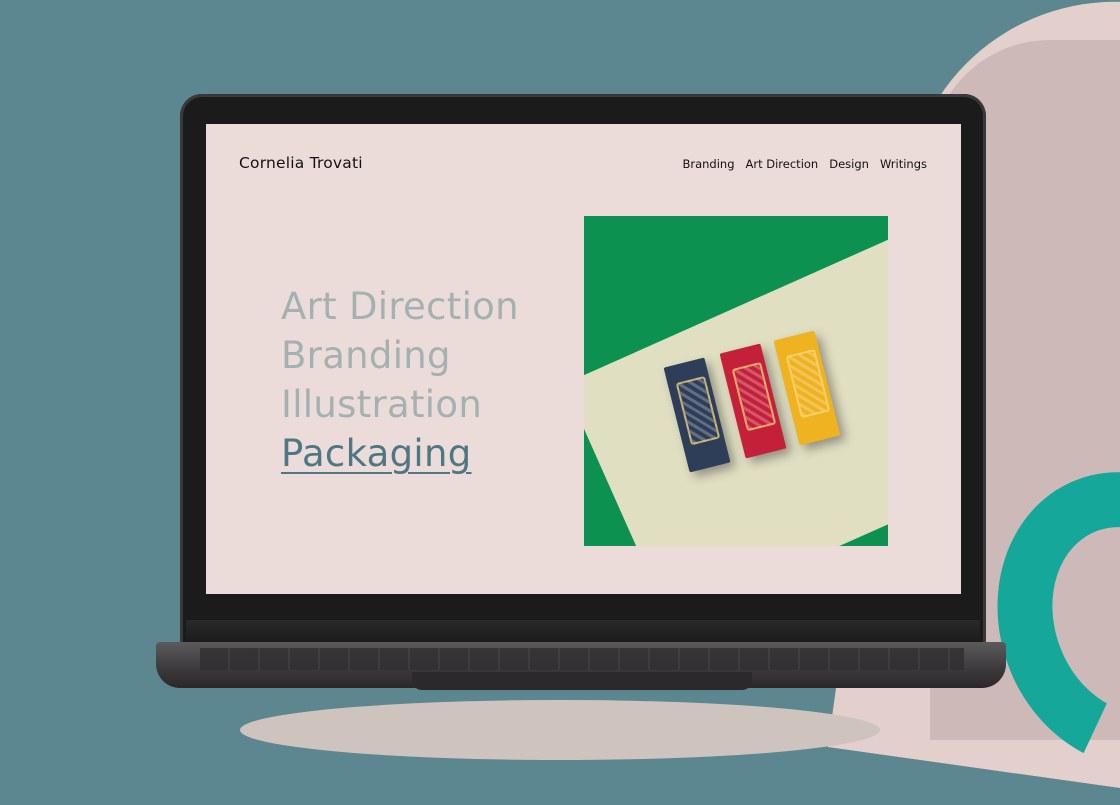 The image size is (1120, 805). Describe the element at coordinates (560, 730) in the screenshot. I see `background-stone` at that location.